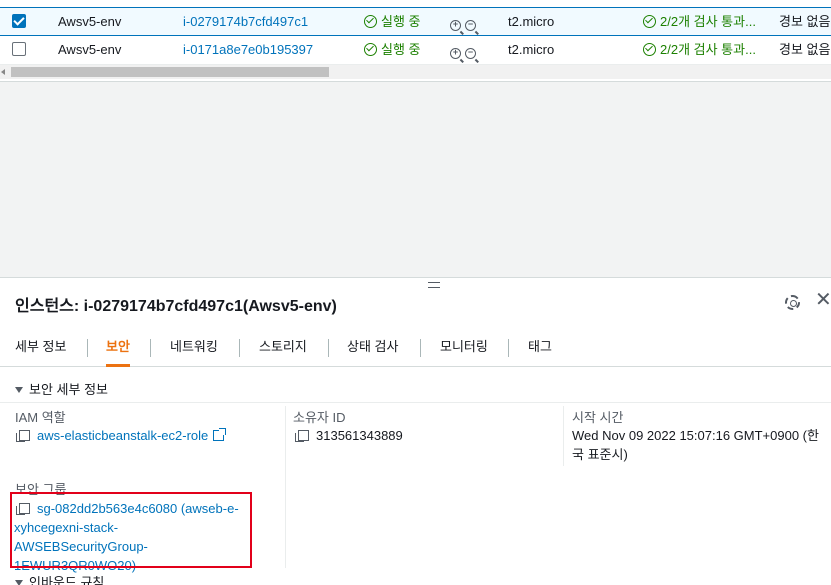 The width and height of the screenshot is (831, 585). I want to click on tab-security: 보안, so click(118, 348).